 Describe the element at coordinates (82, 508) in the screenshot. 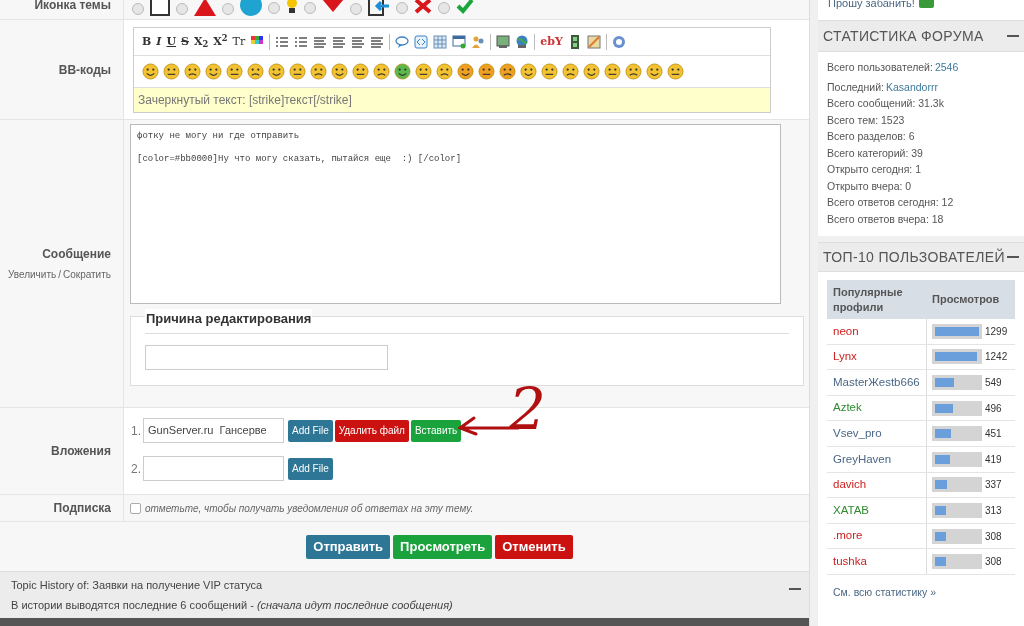

I see `field-label: Подписка` at that location.